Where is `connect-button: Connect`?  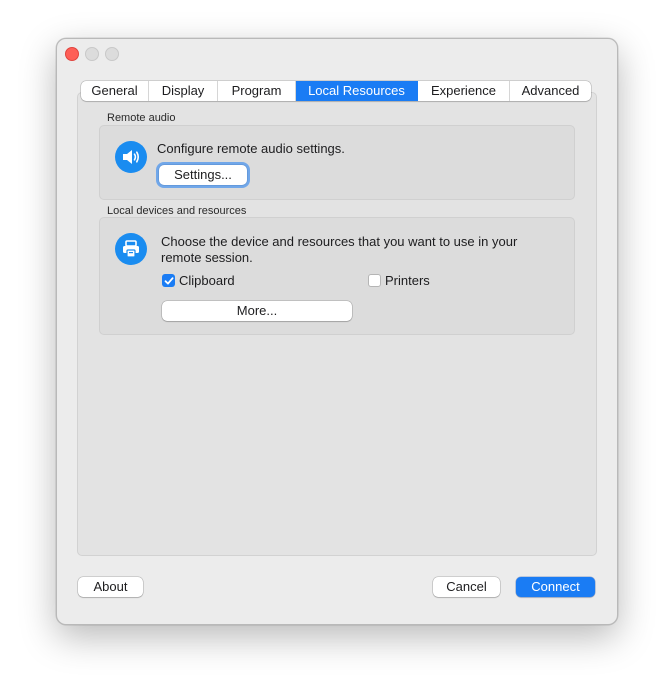 connect-button: Connect is located at coordinates (555, 587).